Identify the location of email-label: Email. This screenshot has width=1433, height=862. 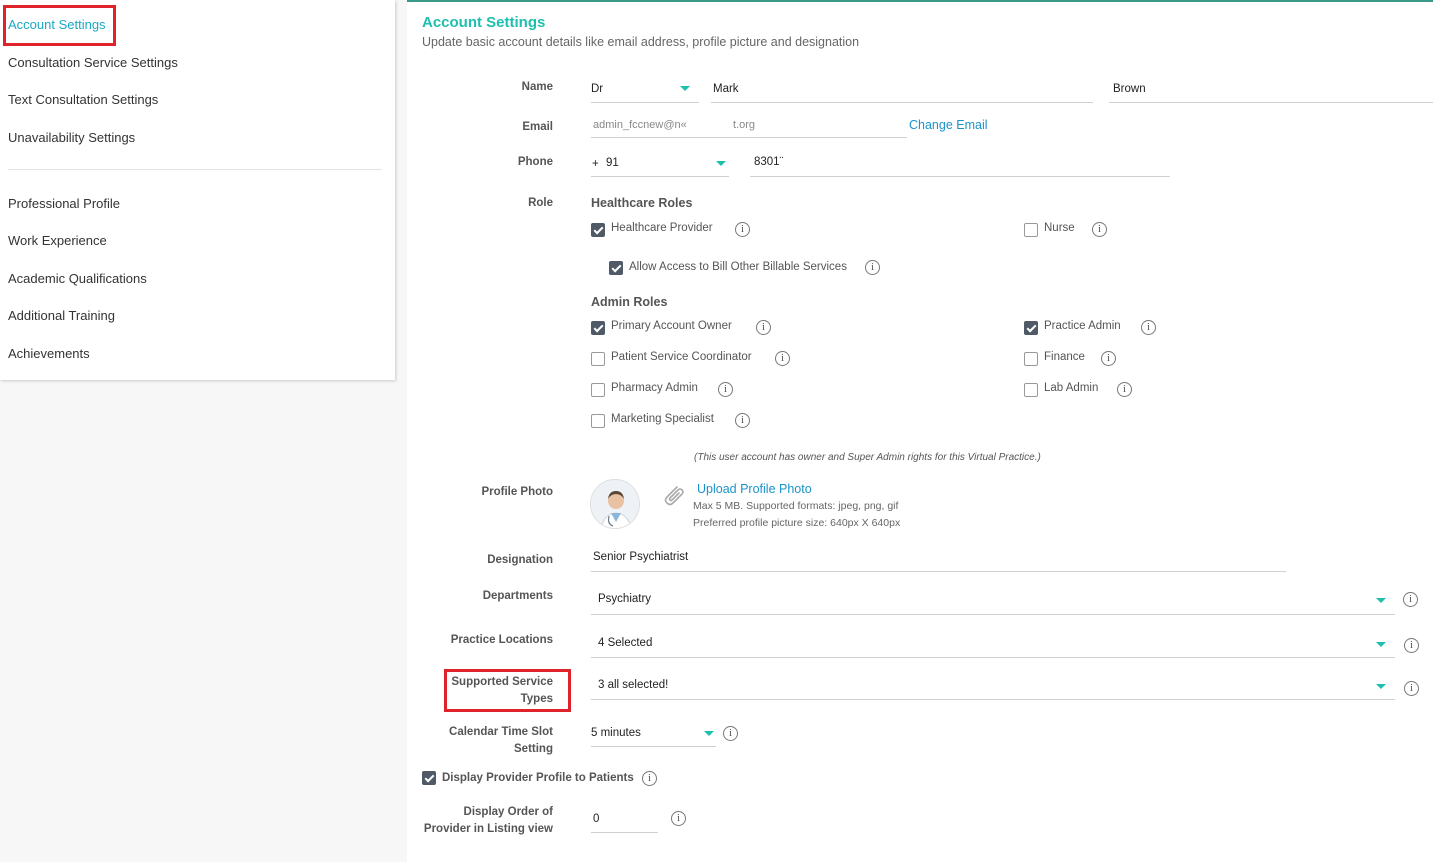
(537, 127).